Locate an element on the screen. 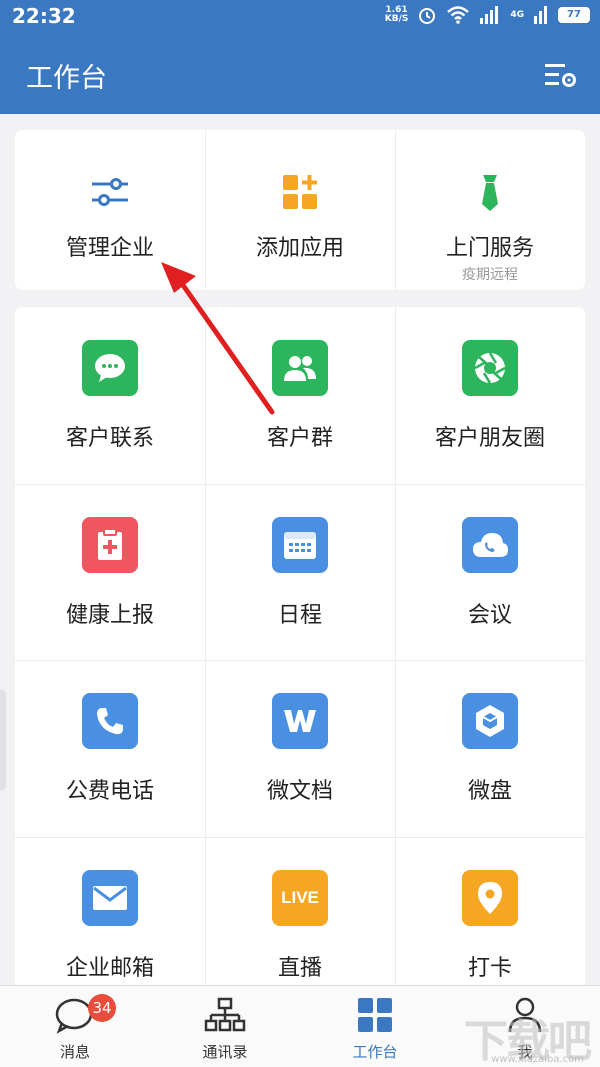 This screenshot has width=600, height=1067. app-drive: 微盘 is located at coordinates (490, 748).